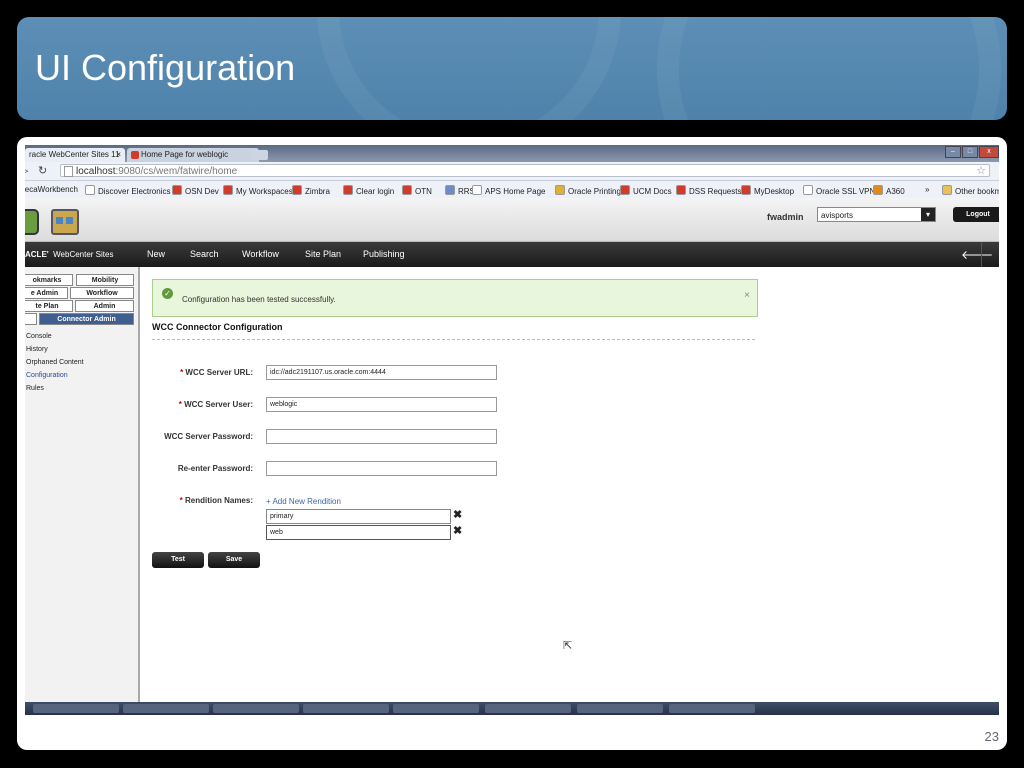 The height and width of the screenshot is (768, 1024). Describe the element at coordinates (104, 306) in the screenshot. I see `tab-admin: Admin` at that location.